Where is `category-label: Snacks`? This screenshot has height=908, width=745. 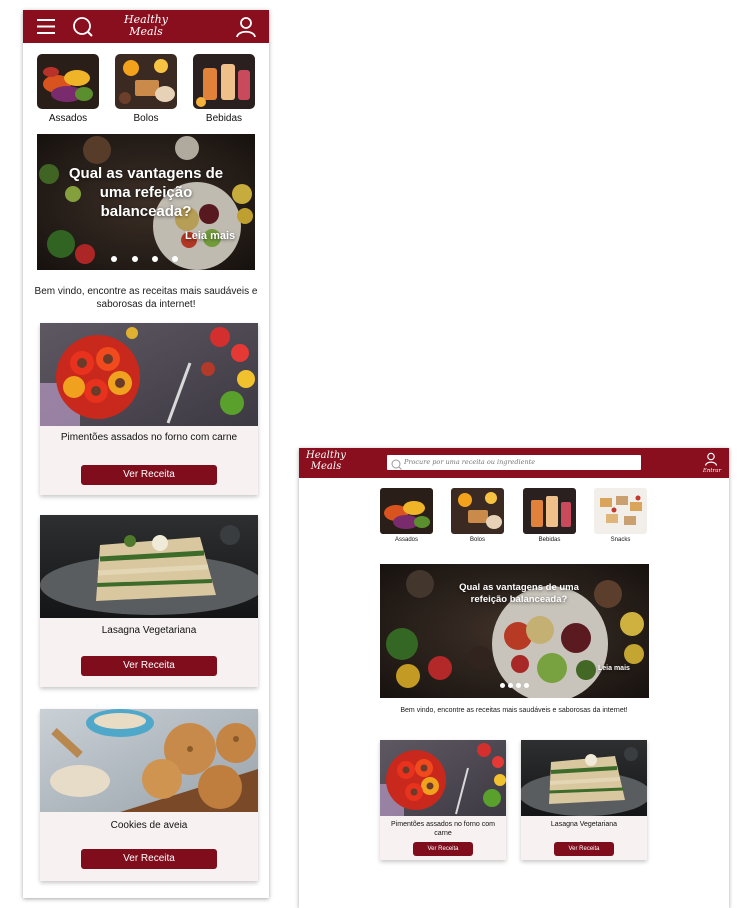
category-label: Snacks is located at coordinates (620, 540).